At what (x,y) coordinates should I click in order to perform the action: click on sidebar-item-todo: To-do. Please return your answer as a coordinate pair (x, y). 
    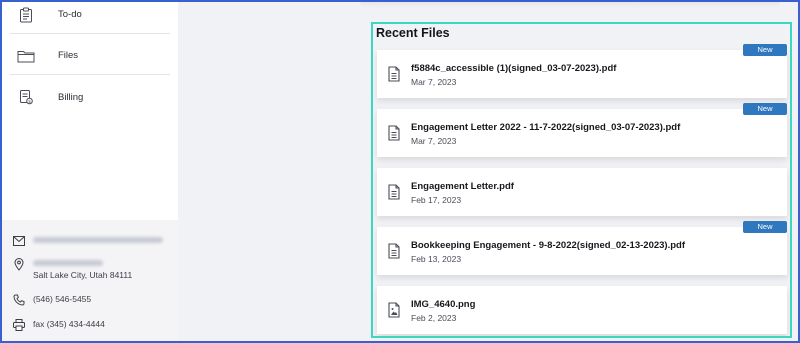
    Looking at the image, I should click on (90, 17).